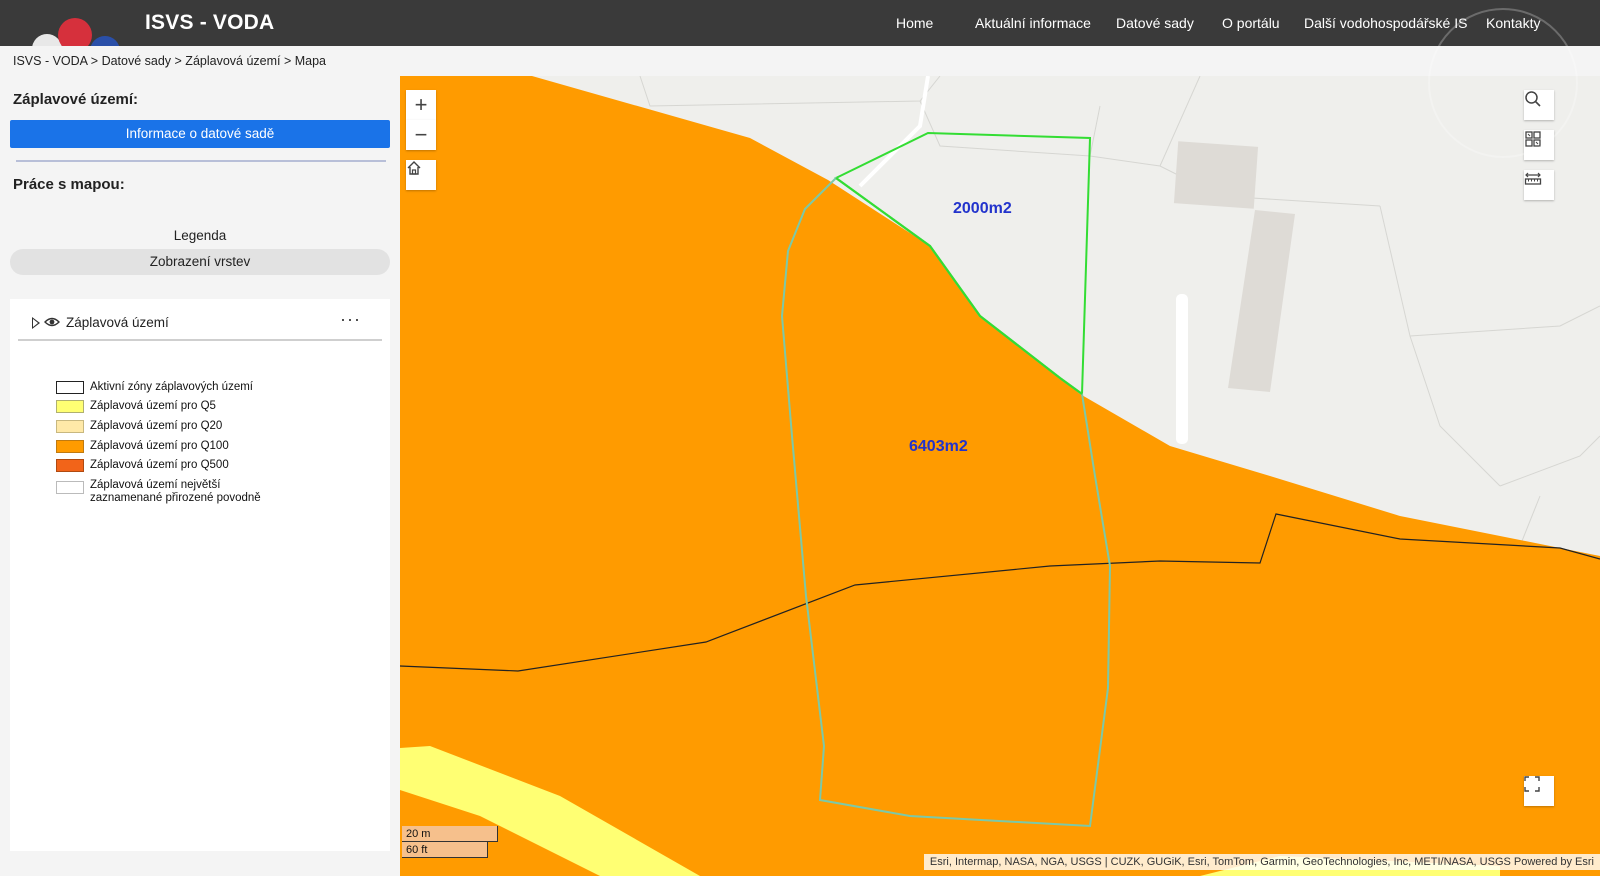 This screenshot has width=1600, height=876. I want to click on nav-dalsi-is: Další vodohospodářské IS, so click(1385, 23).